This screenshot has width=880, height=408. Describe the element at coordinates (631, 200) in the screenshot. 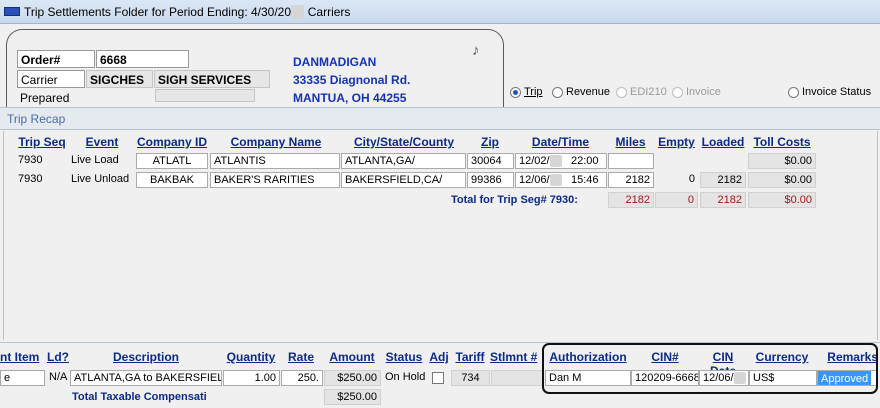

I see `total-miles: 2182` at that location.